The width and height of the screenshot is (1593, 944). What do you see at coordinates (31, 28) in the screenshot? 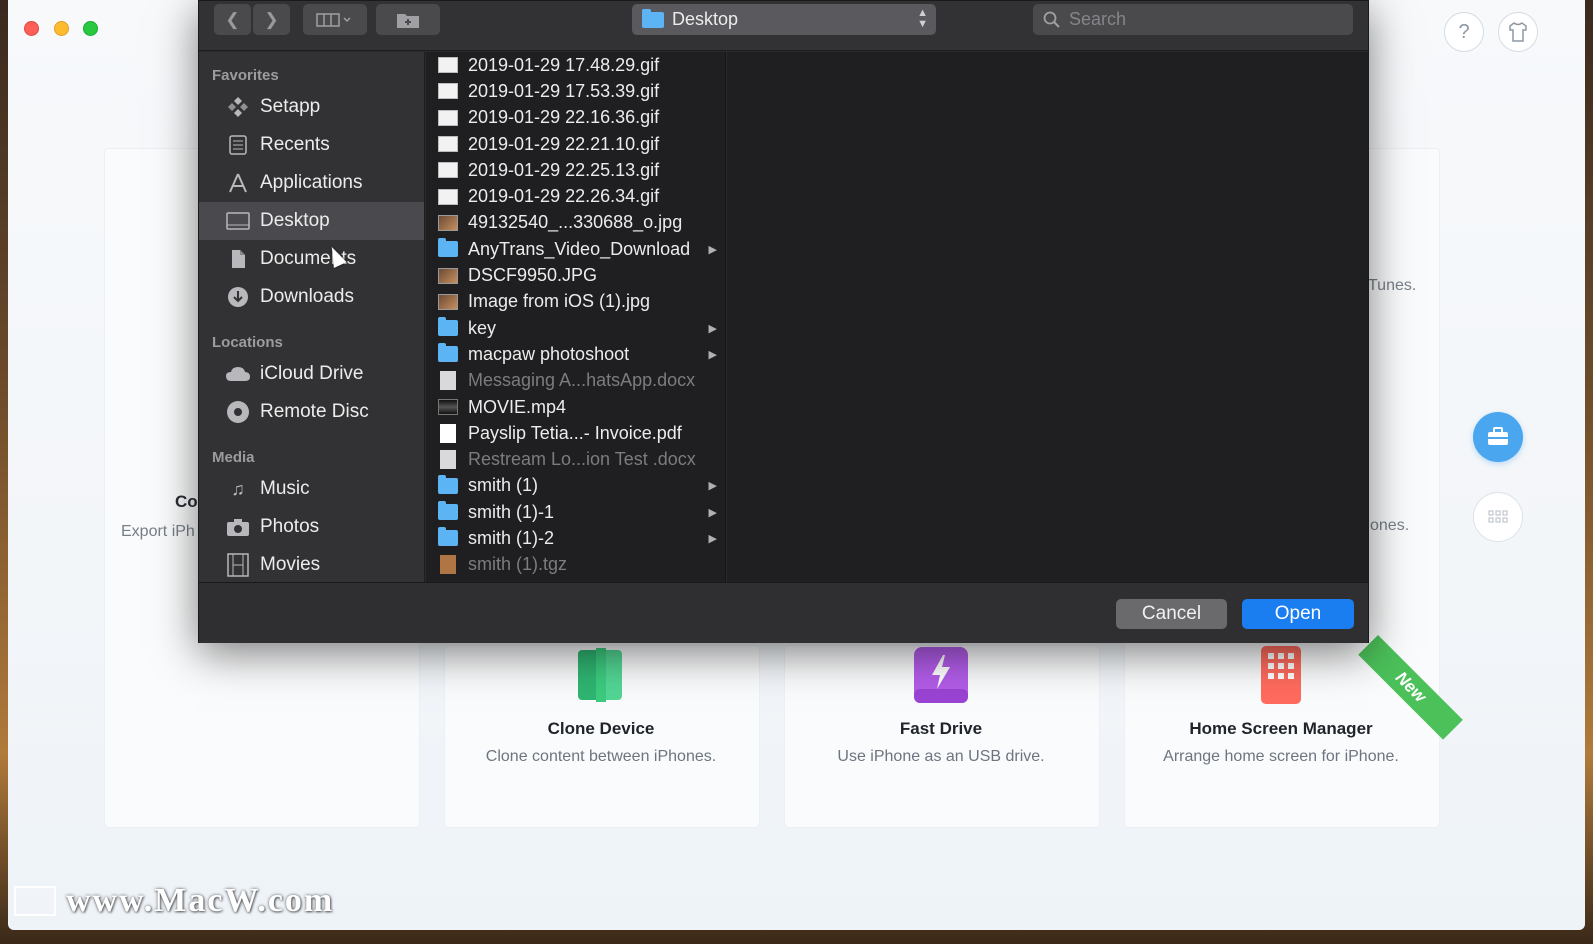
I see `close-window-button` at bounding box center [31, 28].